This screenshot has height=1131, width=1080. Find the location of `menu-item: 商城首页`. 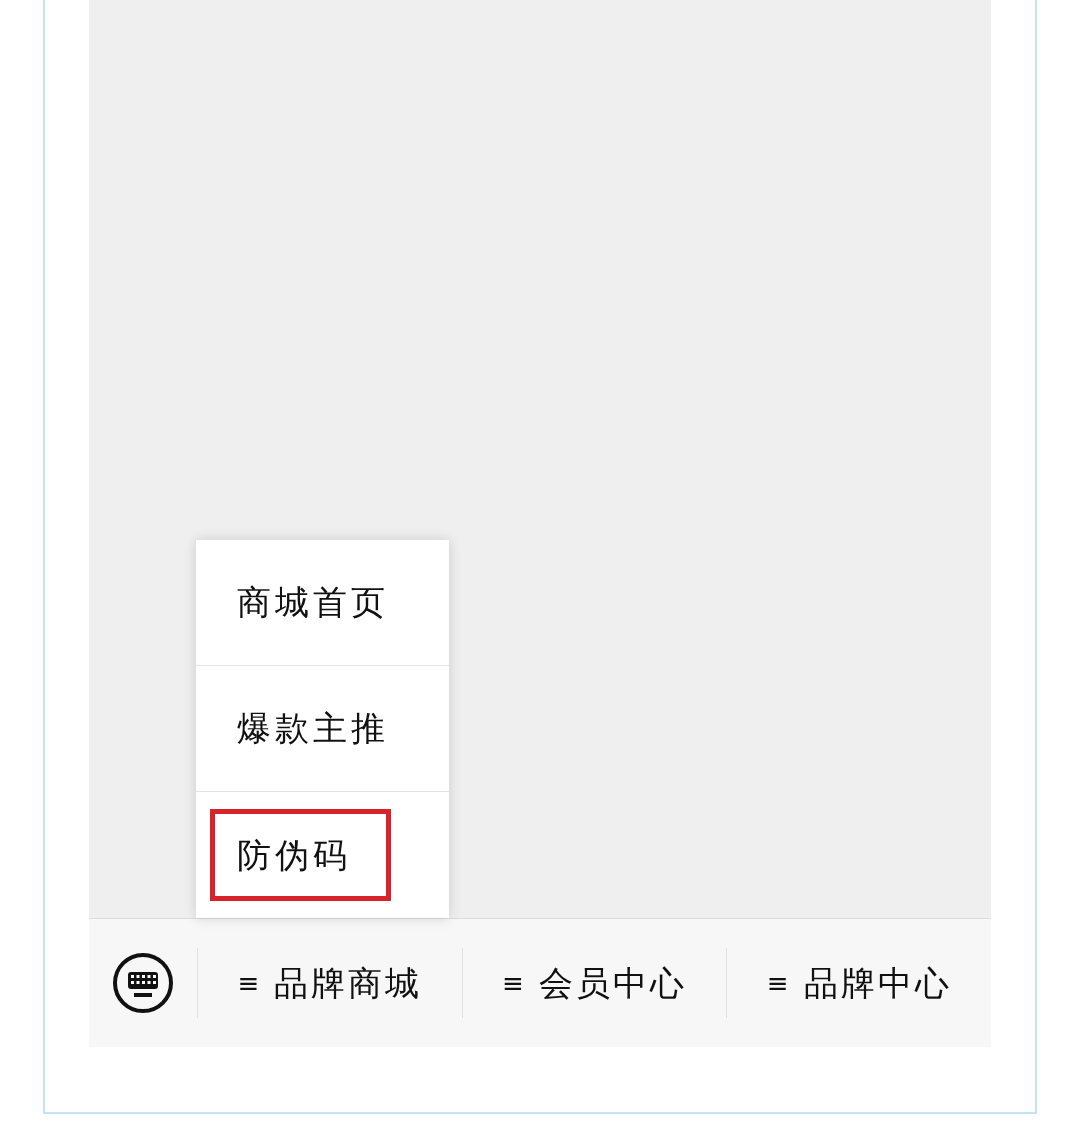

menu-item: 商城首页 is located at coordinates (313, 602).